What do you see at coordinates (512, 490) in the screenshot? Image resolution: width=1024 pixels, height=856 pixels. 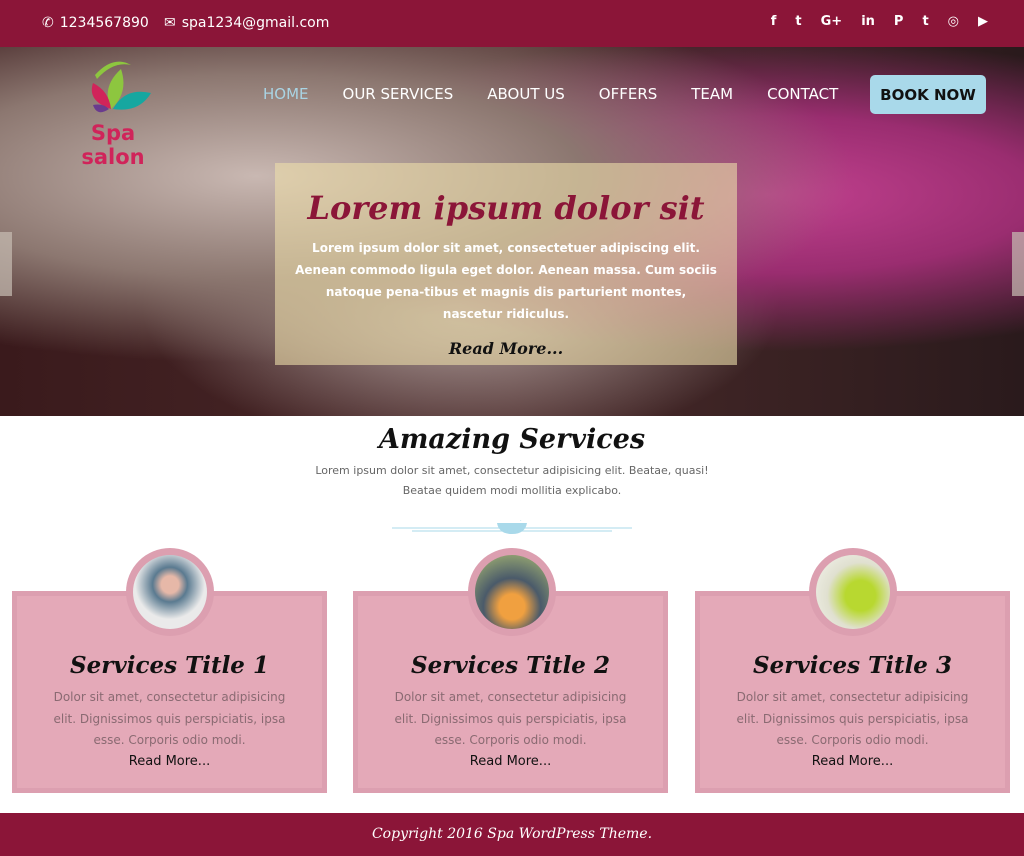 I see `services-intro-line2: Beatae quidem modi mollitia explicabo.` at bounding box center [512, 490].